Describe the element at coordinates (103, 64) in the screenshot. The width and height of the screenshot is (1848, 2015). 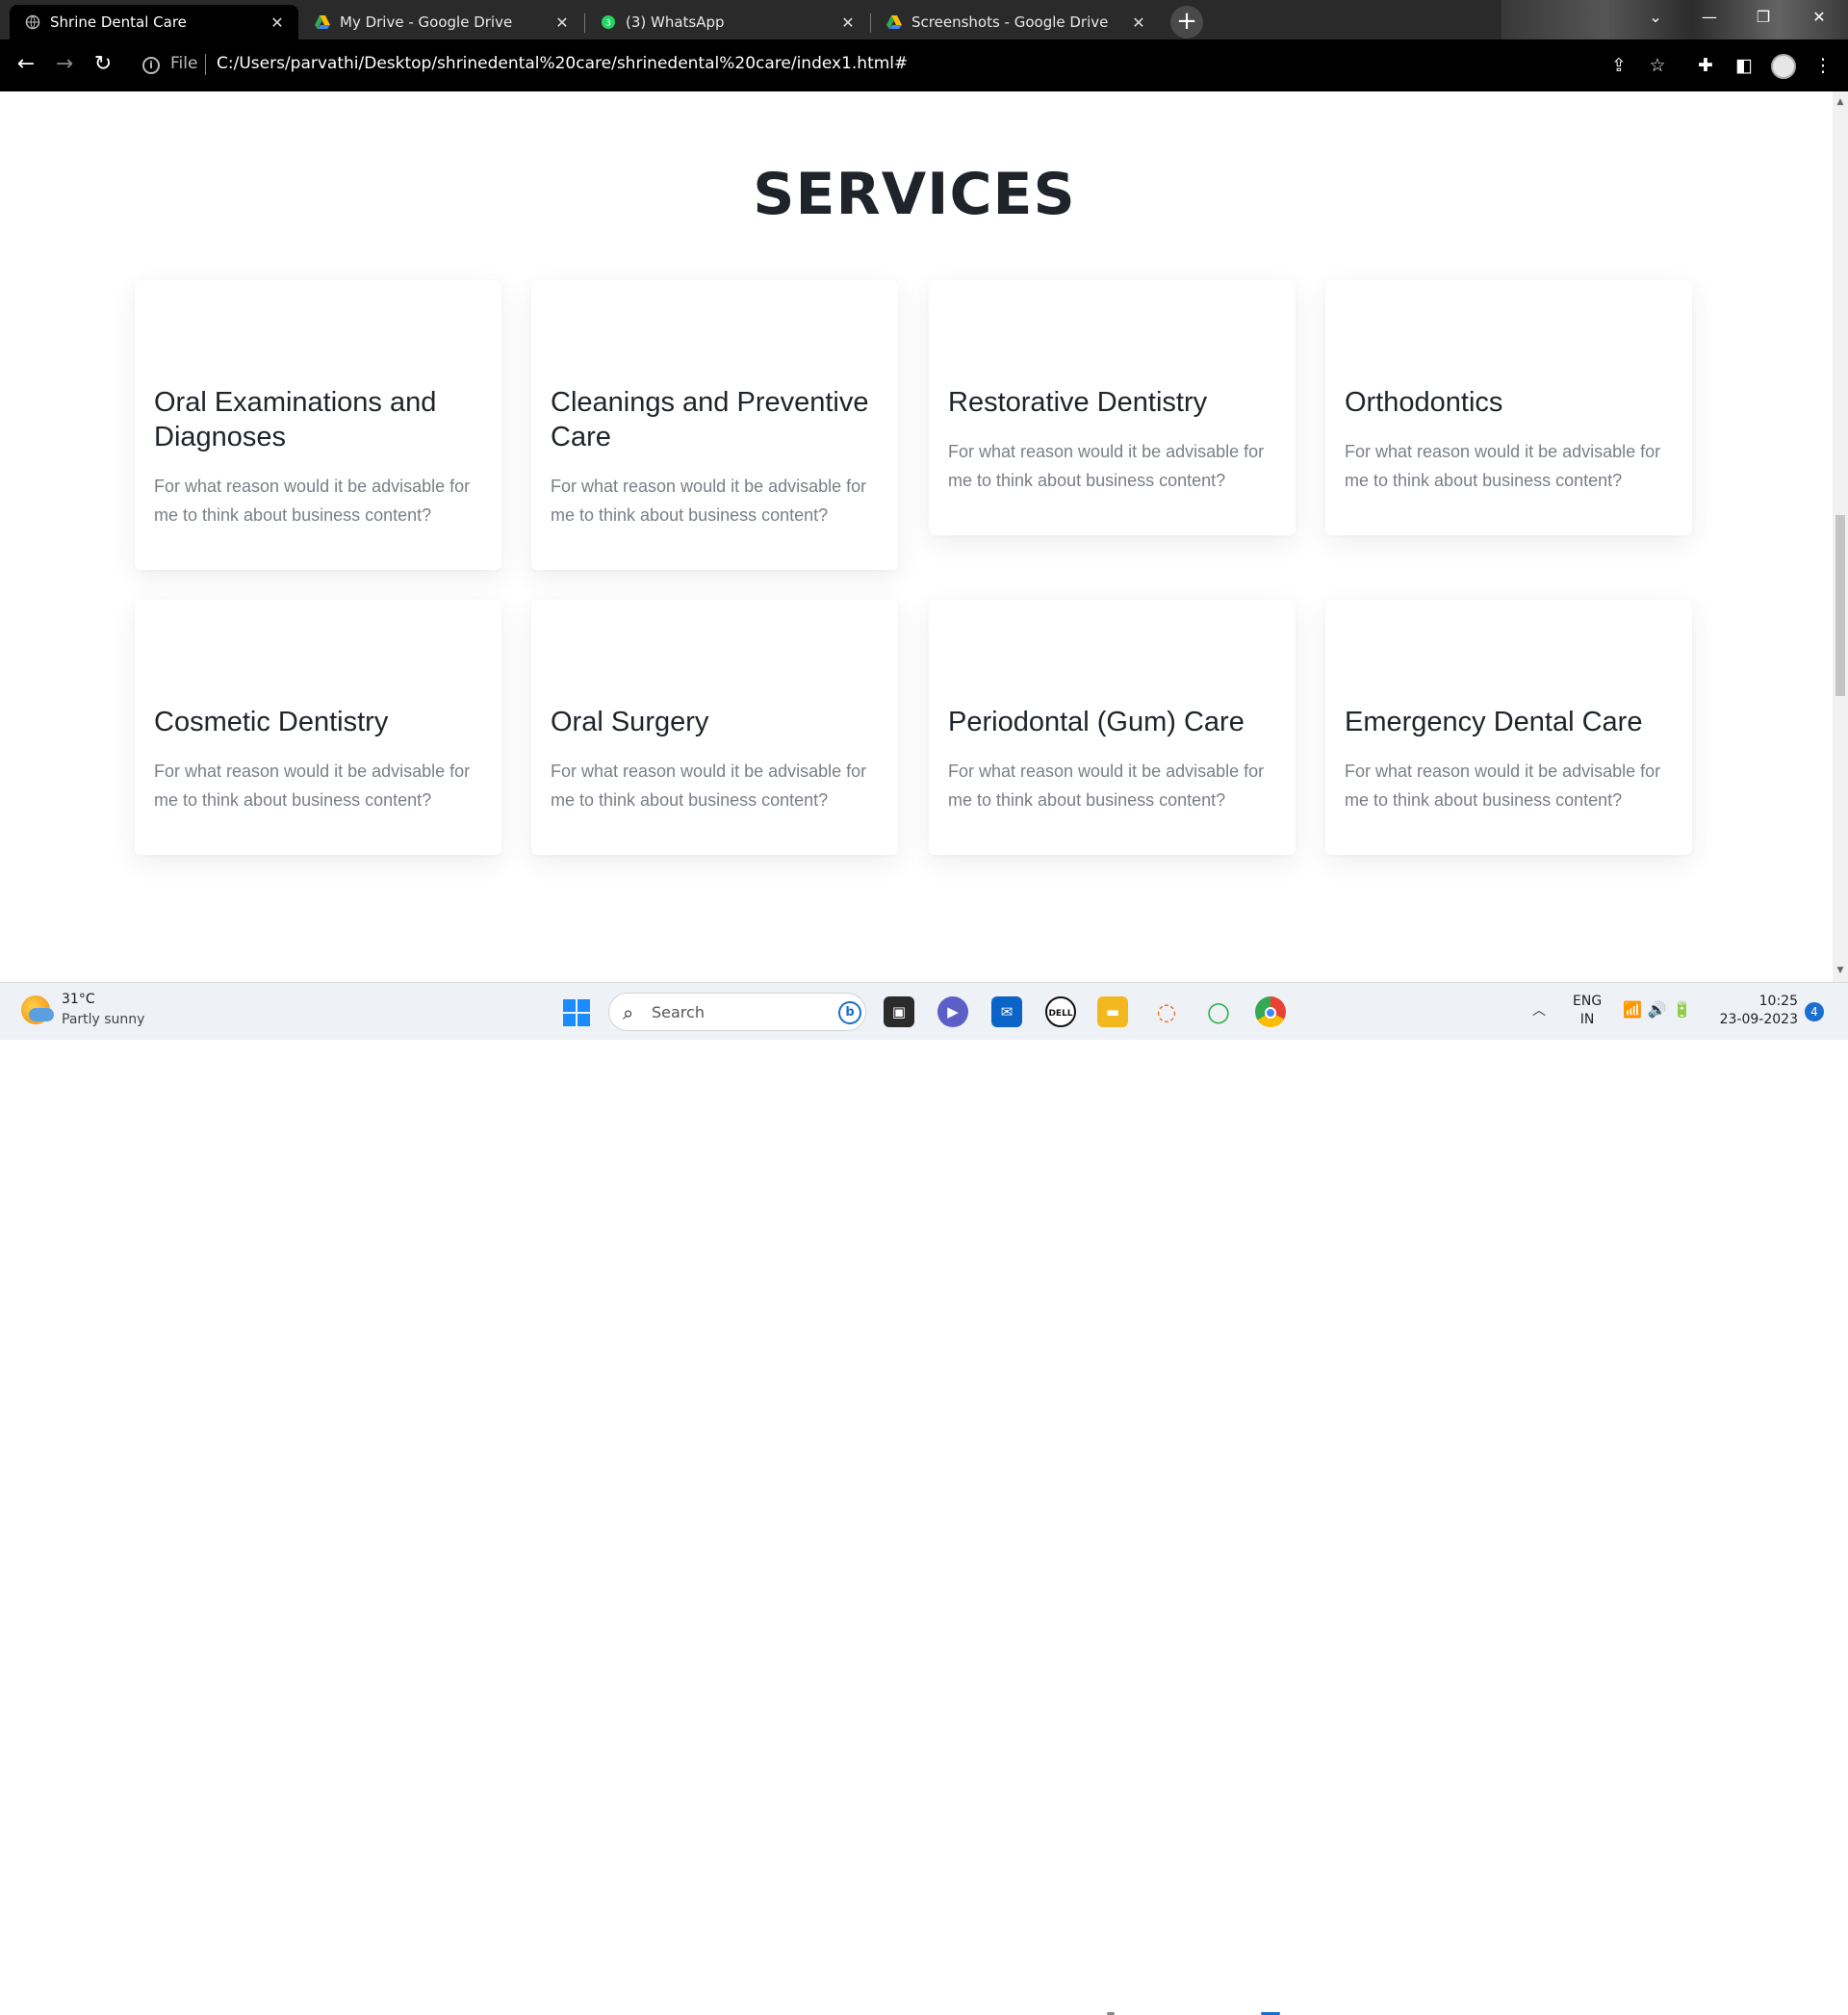
I see `reload-icon: ↻` at that location.